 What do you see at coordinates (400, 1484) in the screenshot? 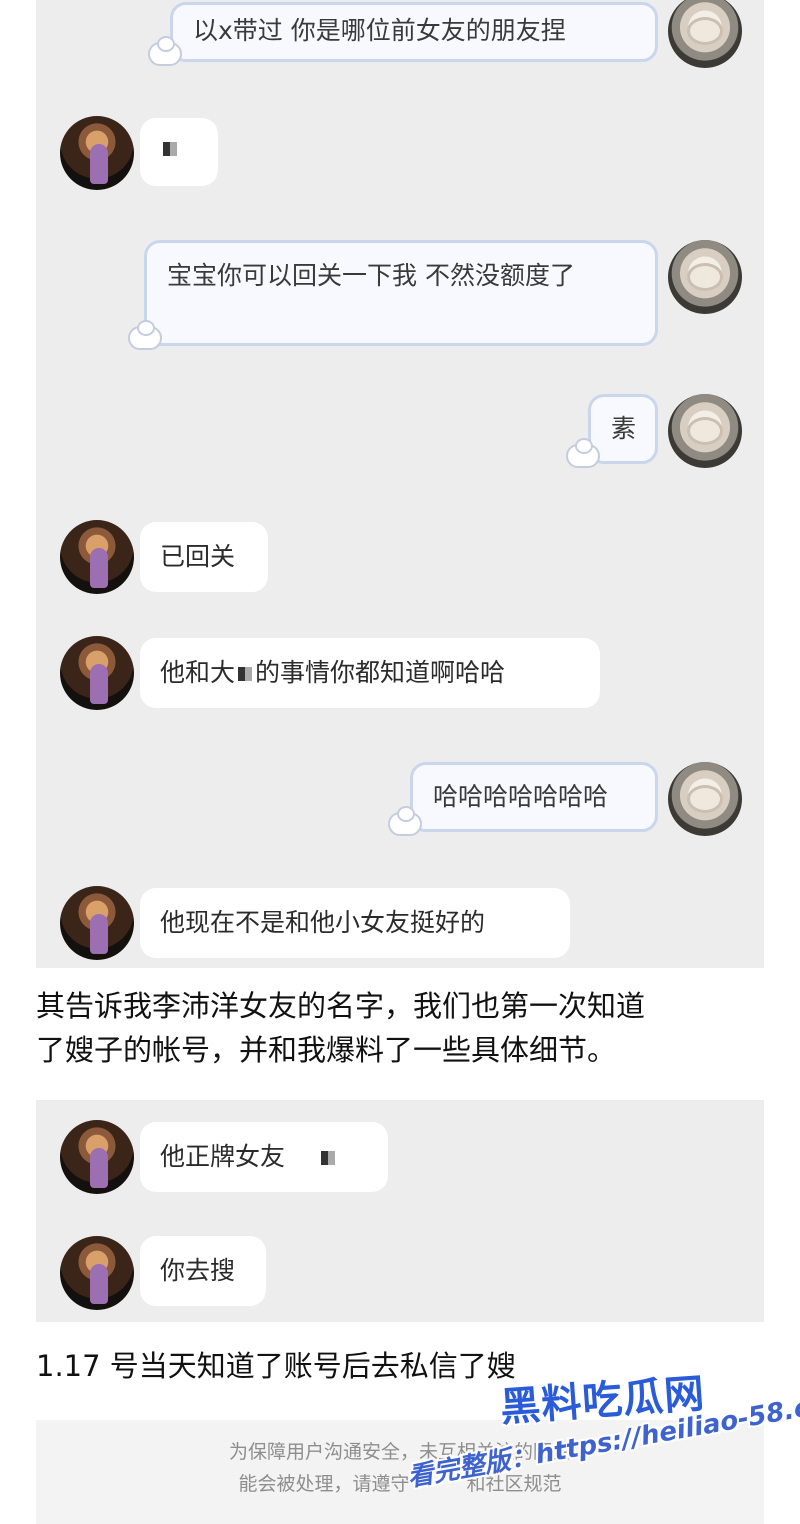
I see `notice-line: 能会被处理，请遵守 和社区规范` at bounding box center [400, 1484].